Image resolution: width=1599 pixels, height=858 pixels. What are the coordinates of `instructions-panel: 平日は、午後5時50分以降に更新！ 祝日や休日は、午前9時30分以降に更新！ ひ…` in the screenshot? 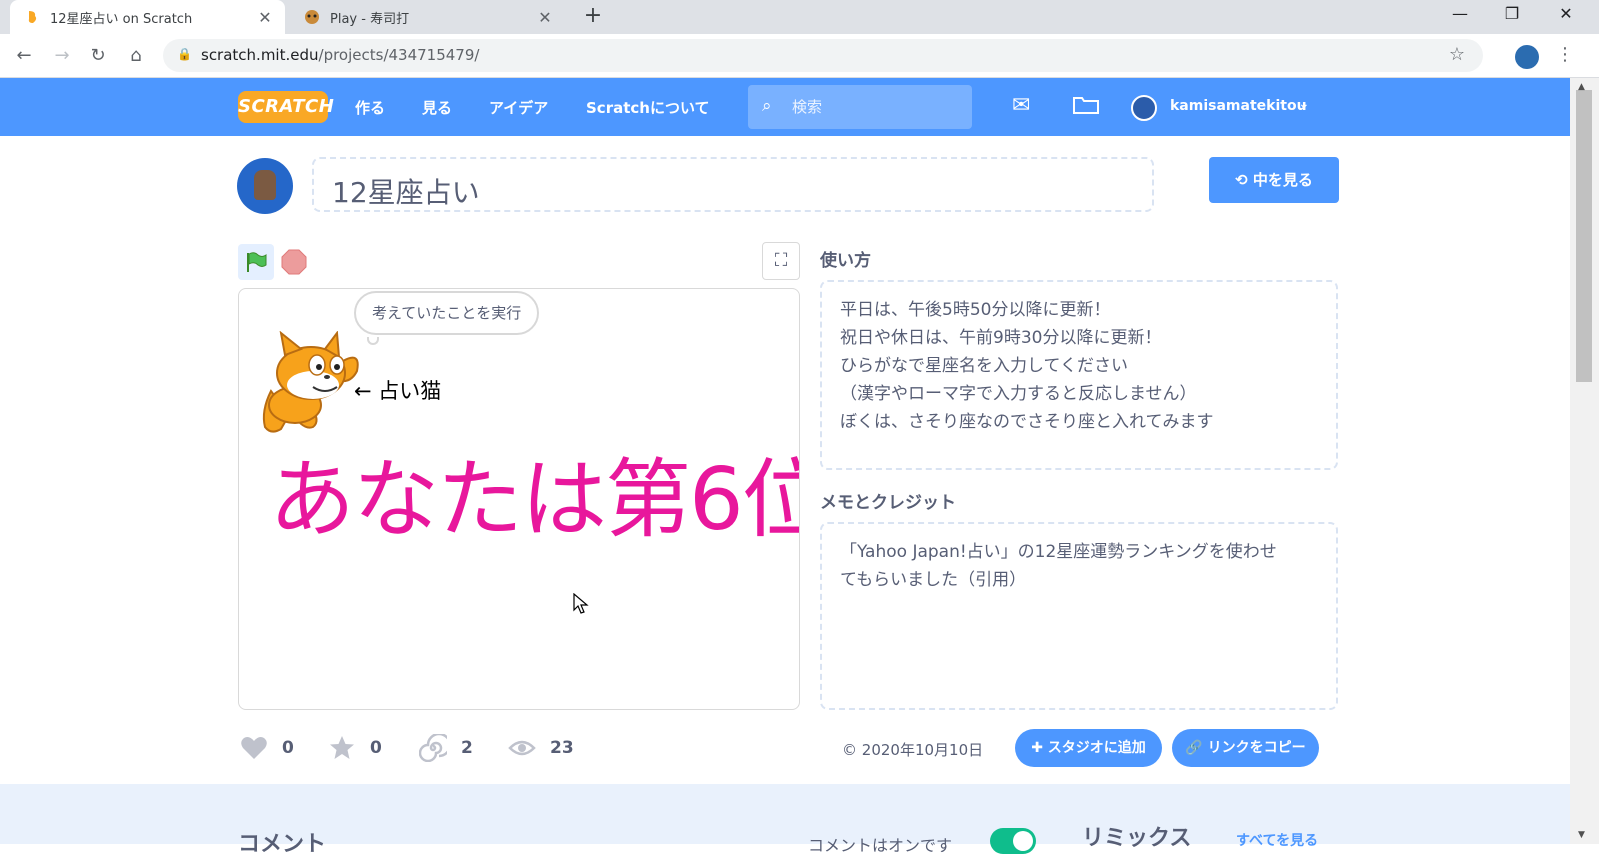 It's located at (1079, 375).